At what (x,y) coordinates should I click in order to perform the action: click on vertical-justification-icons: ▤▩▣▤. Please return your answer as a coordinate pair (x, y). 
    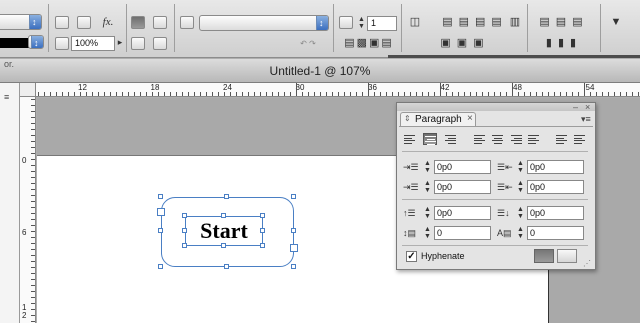
    Looking at the image, I should click on (369, 43).